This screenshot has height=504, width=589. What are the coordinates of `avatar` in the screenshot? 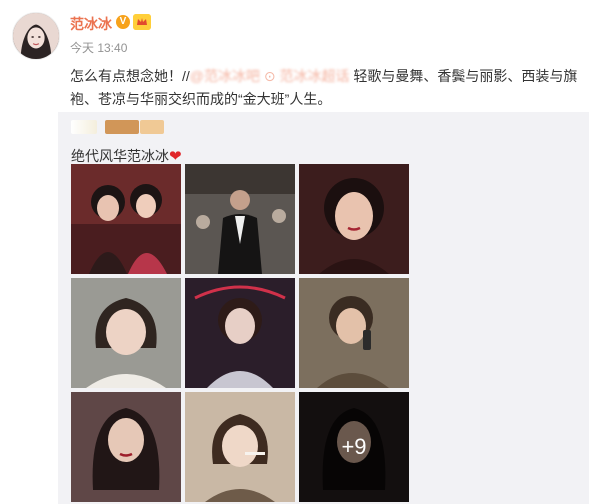 It's located at (36, 36).